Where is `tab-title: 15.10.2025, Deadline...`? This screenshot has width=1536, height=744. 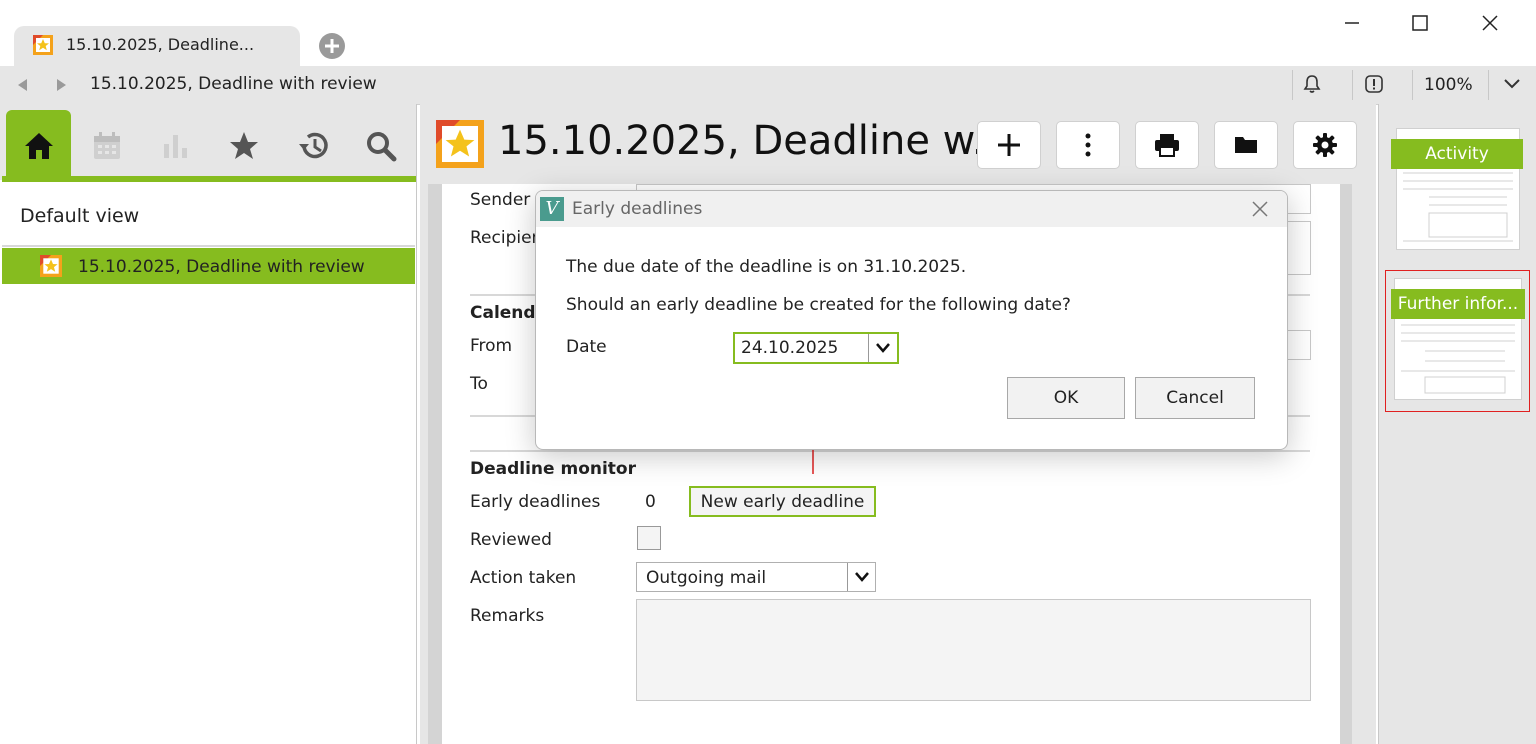 tab-title: 15.10.2025, Deadline... is located at coordinates (160, 44).